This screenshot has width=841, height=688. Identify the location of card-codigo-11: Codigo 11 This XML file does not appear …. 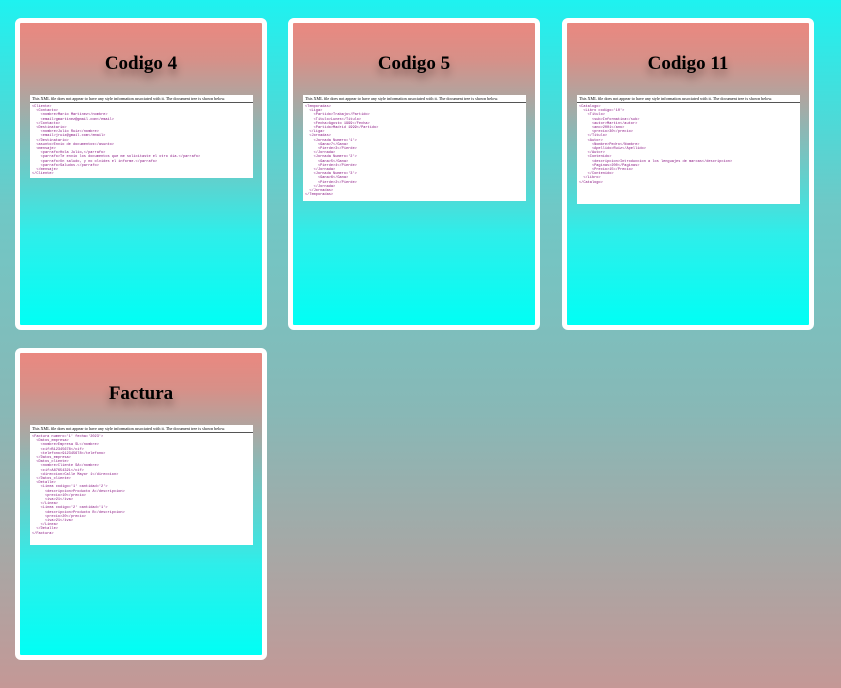
(688, 174).